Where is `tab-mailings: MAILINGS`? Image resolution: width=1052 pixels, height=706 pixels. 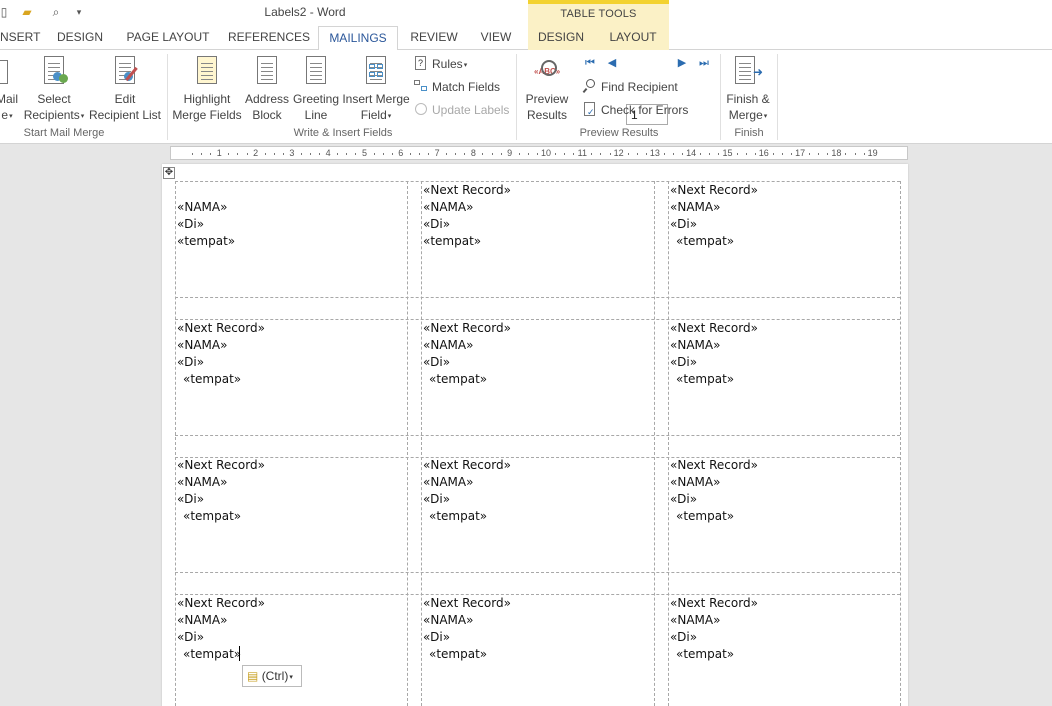
tab-mailings: MAILINGS is located at coordinates (358, 38).